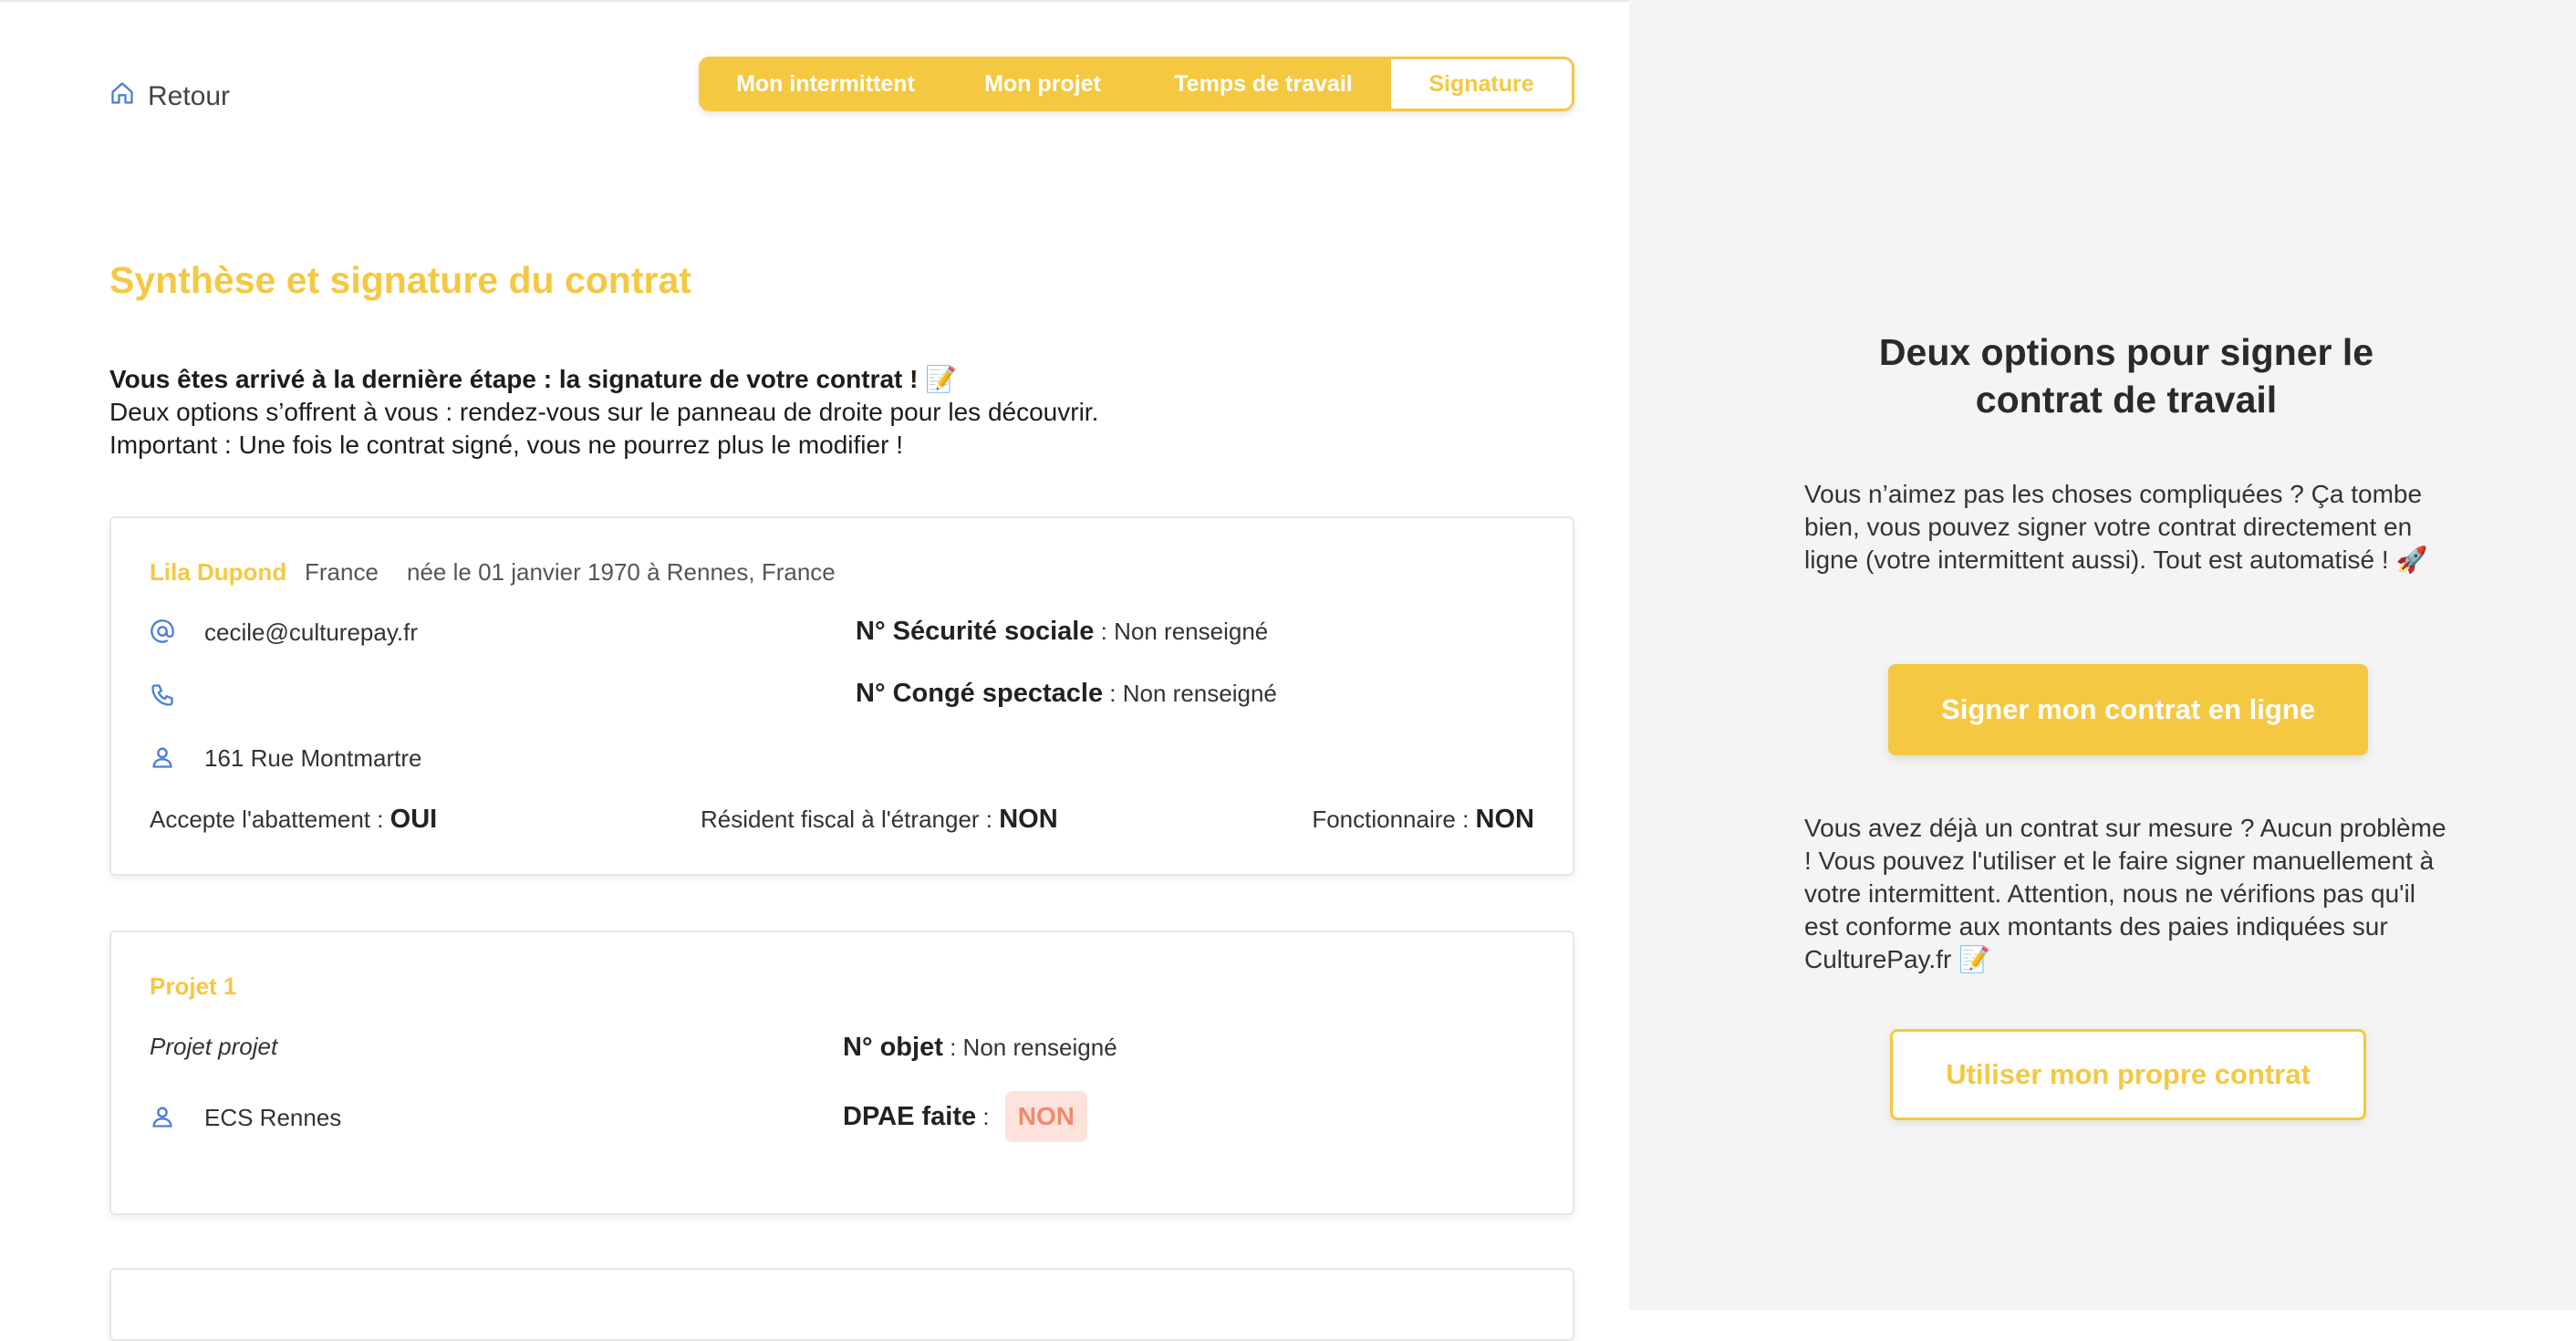  I want to click on home-icon, so click(122, 96).